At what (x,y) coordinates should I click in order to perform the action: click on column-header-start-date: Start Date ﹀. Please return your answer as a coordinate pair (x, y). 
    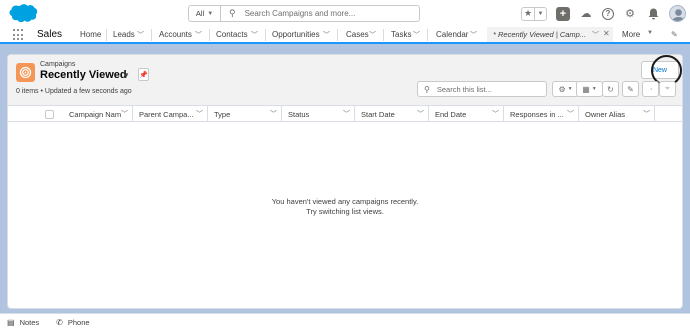
    Looking at the image, I should click on (392, 114).